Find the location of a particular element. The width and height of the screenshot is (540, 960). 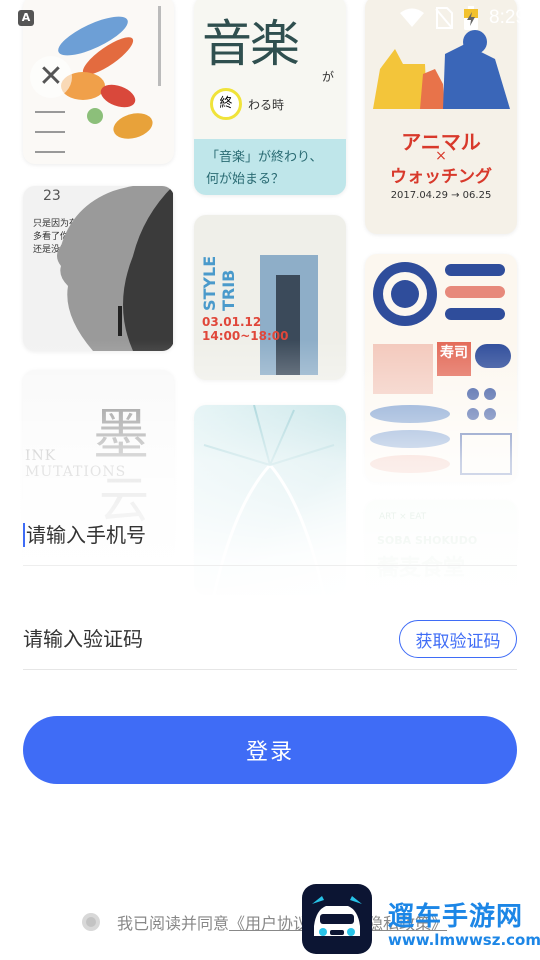

clock: 8:29 is located at coordinates (507, 17).